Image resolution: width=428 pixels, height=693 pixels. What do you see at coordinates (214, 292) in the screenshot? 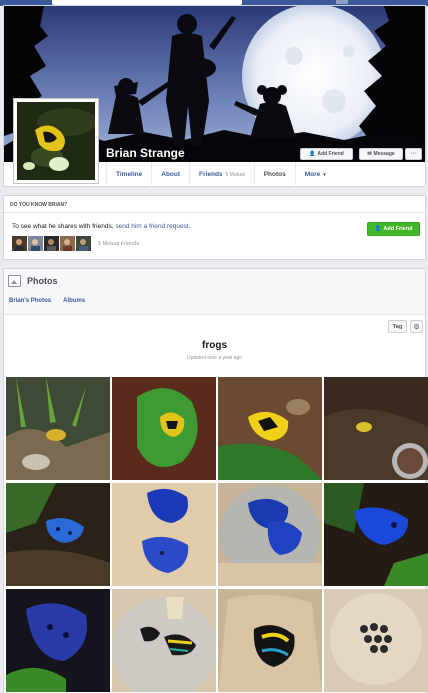
I see `photos-header: Photos Brian's Photos Albums` at bounding box center [214, 292].